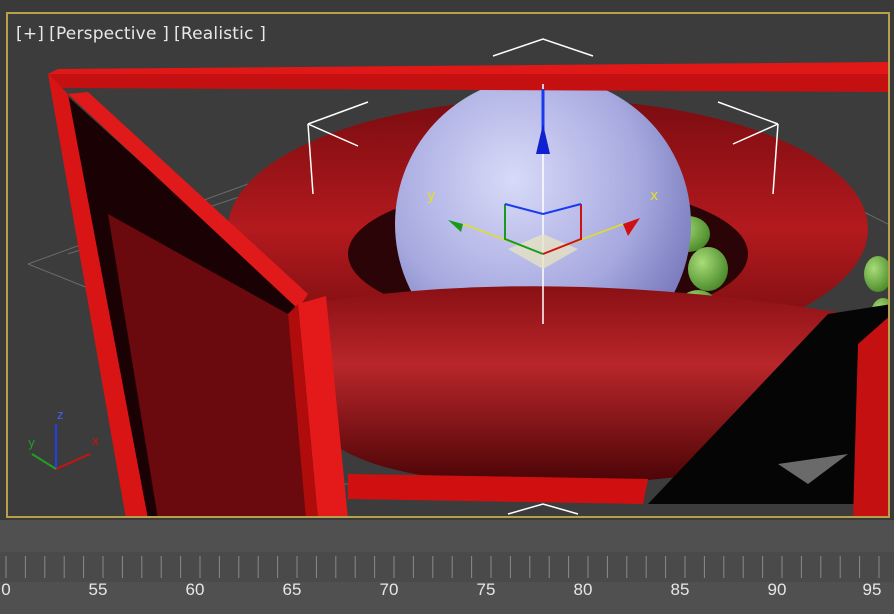  I want to click on timeline-frame-label: 55, so click(98, 589).